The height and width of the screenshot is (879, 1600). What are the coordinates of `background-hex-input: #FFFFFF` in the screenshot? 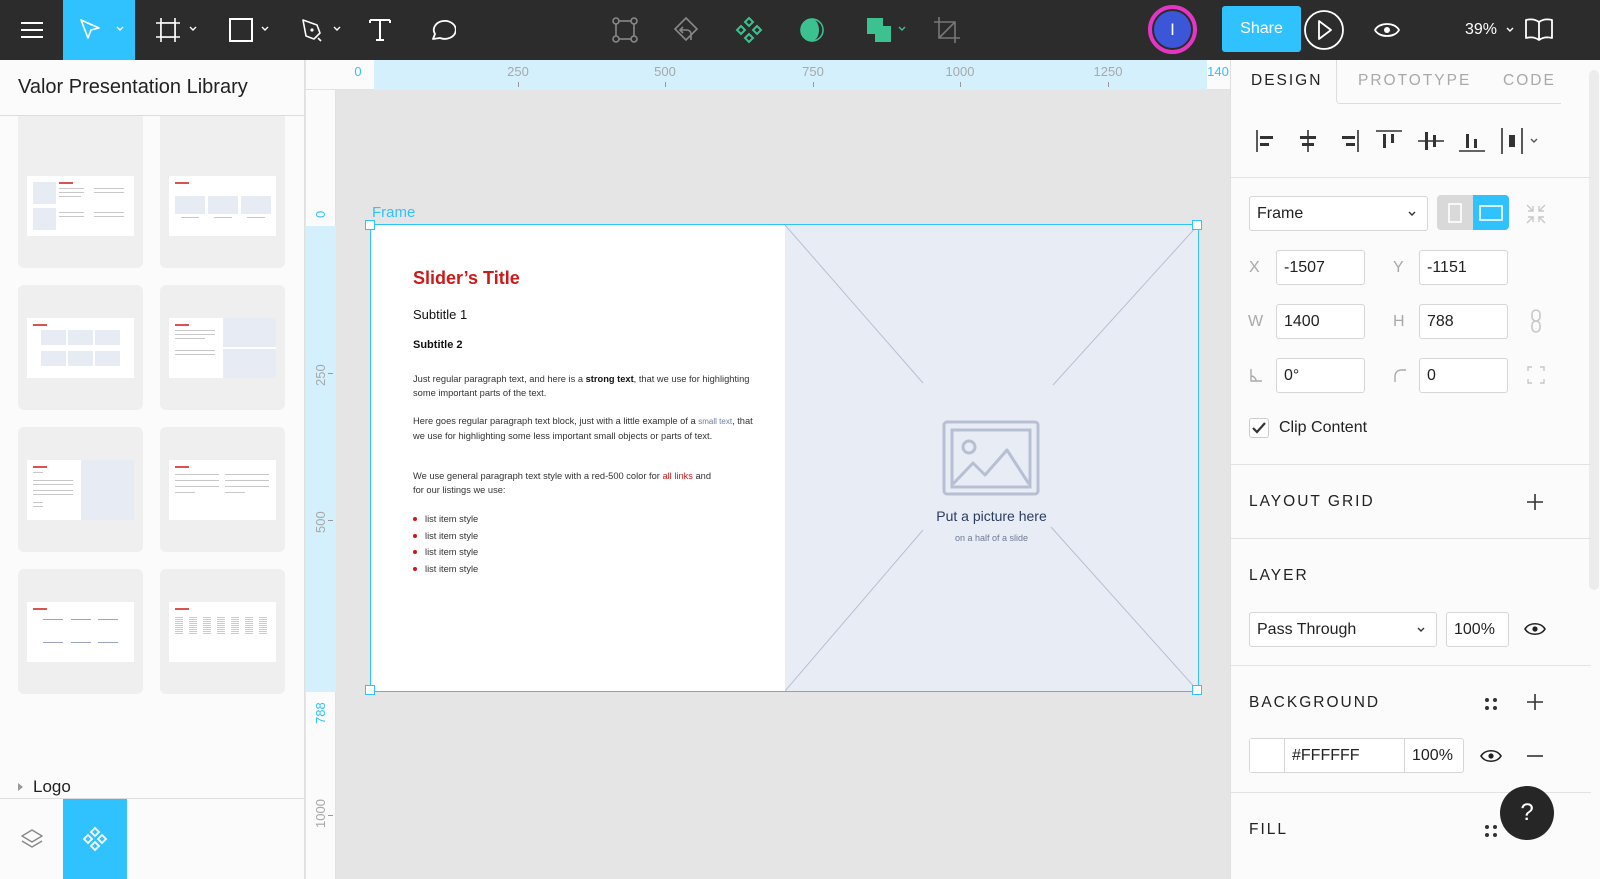 It's located at (1345, 755).